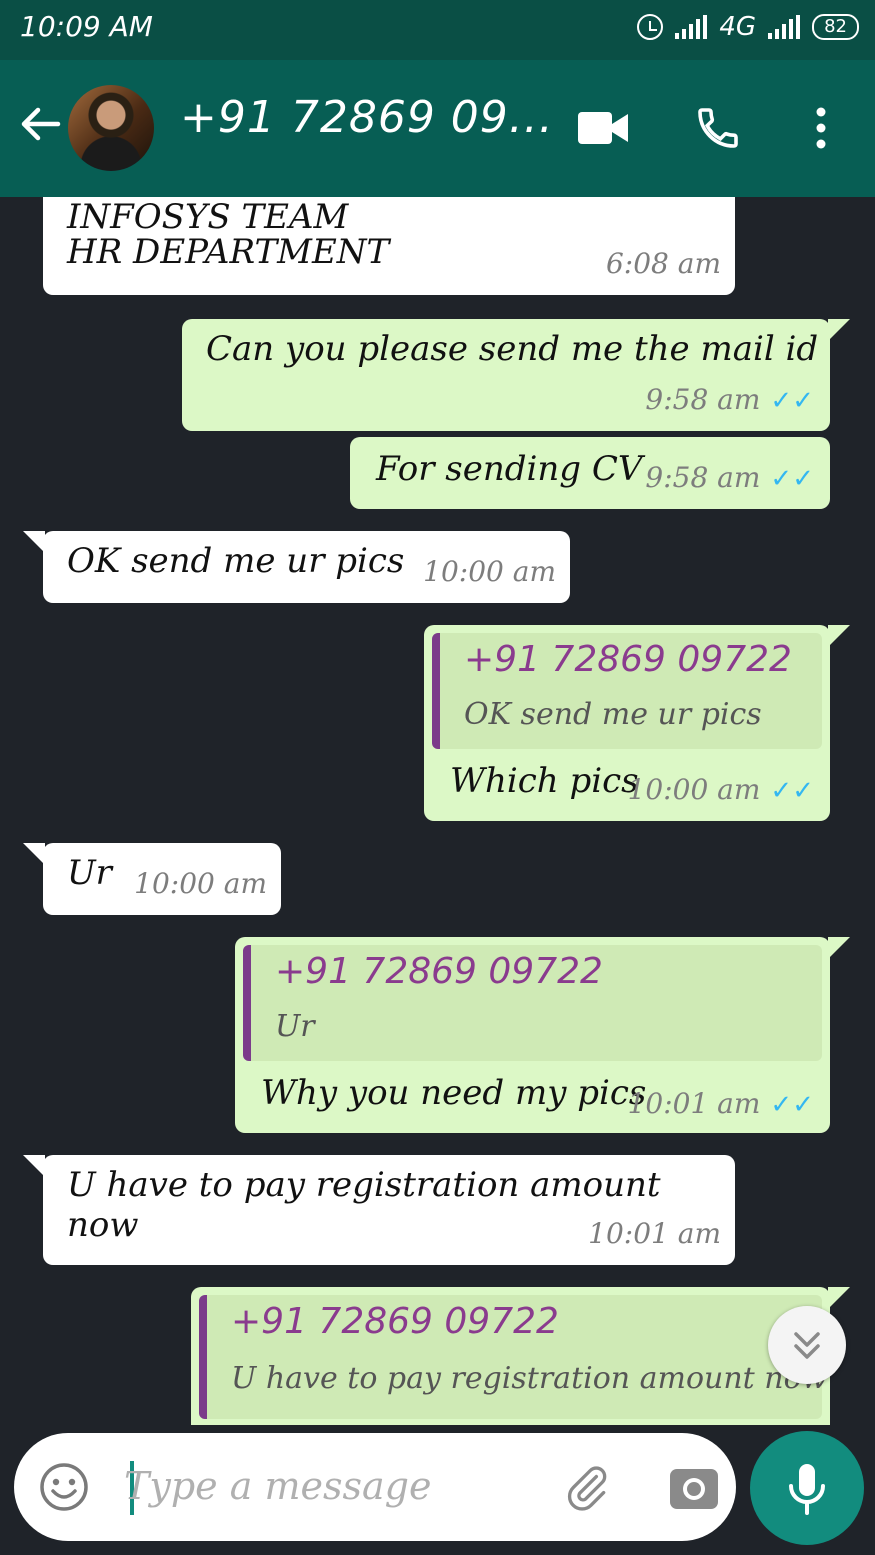  What do you see at coordinates (86, 26) in the screenshot?
I see `status-time: 10:09 AM` at bounding box center [86, 26].